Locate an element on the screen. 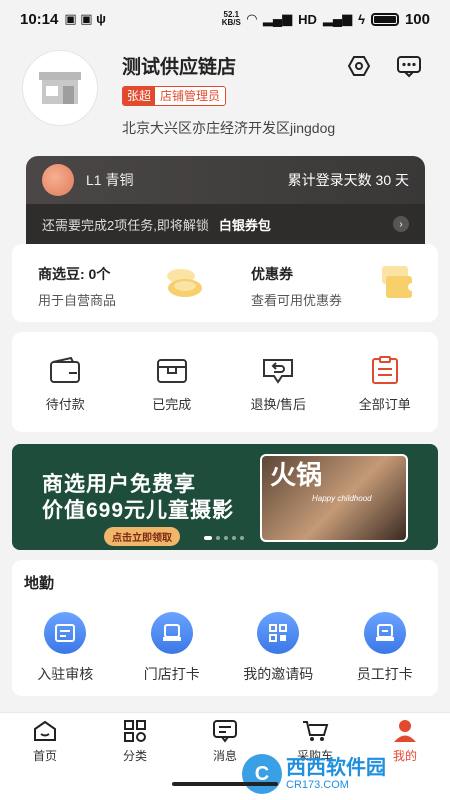 The height and width of the screenshot is (800, 450). assets-card: 商选豆: 0个 用于自营商品 优惠券 查看可用优惠券 is located at coordinates (225, 283).